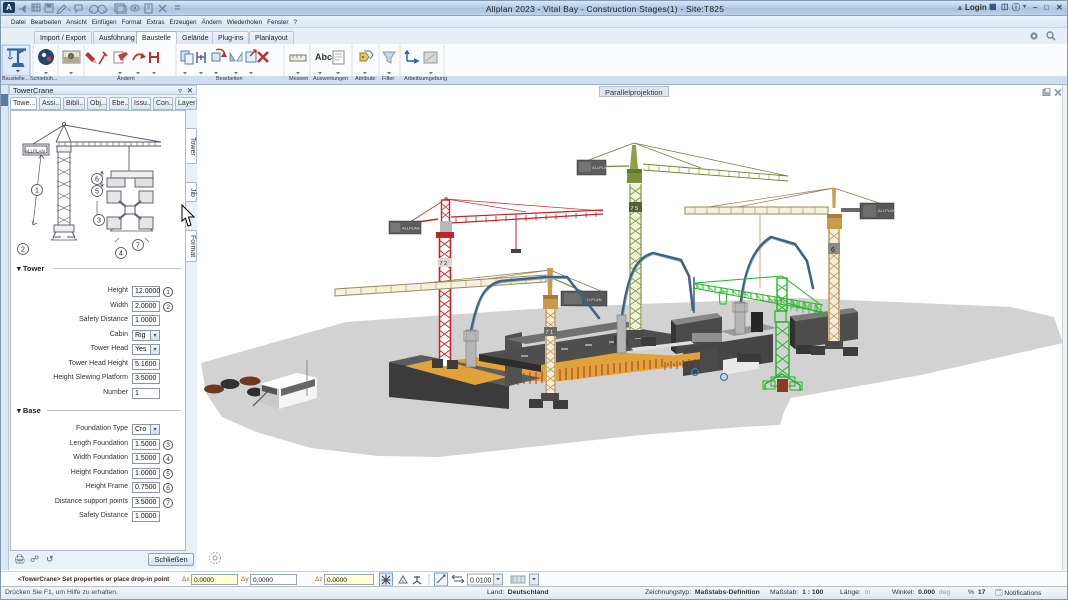  I want to click on svg-text: 7 2, so click(444, 264).